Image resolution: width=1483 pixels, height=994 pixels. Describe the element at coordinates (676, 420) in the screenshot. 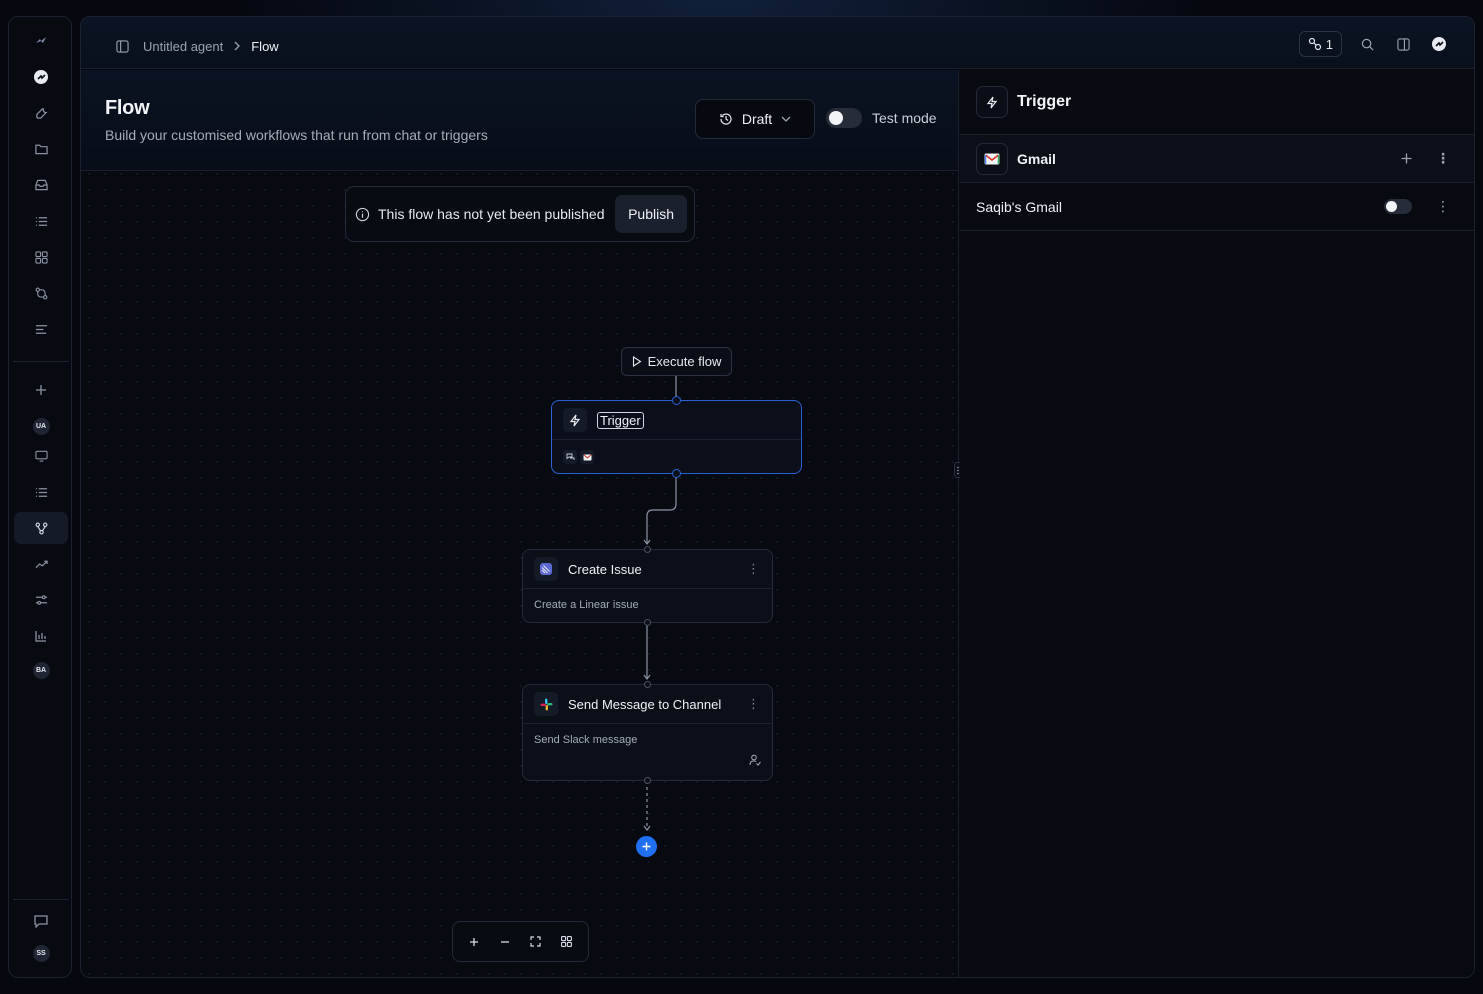

I see `trigger-node-header: Trigger` at that location.